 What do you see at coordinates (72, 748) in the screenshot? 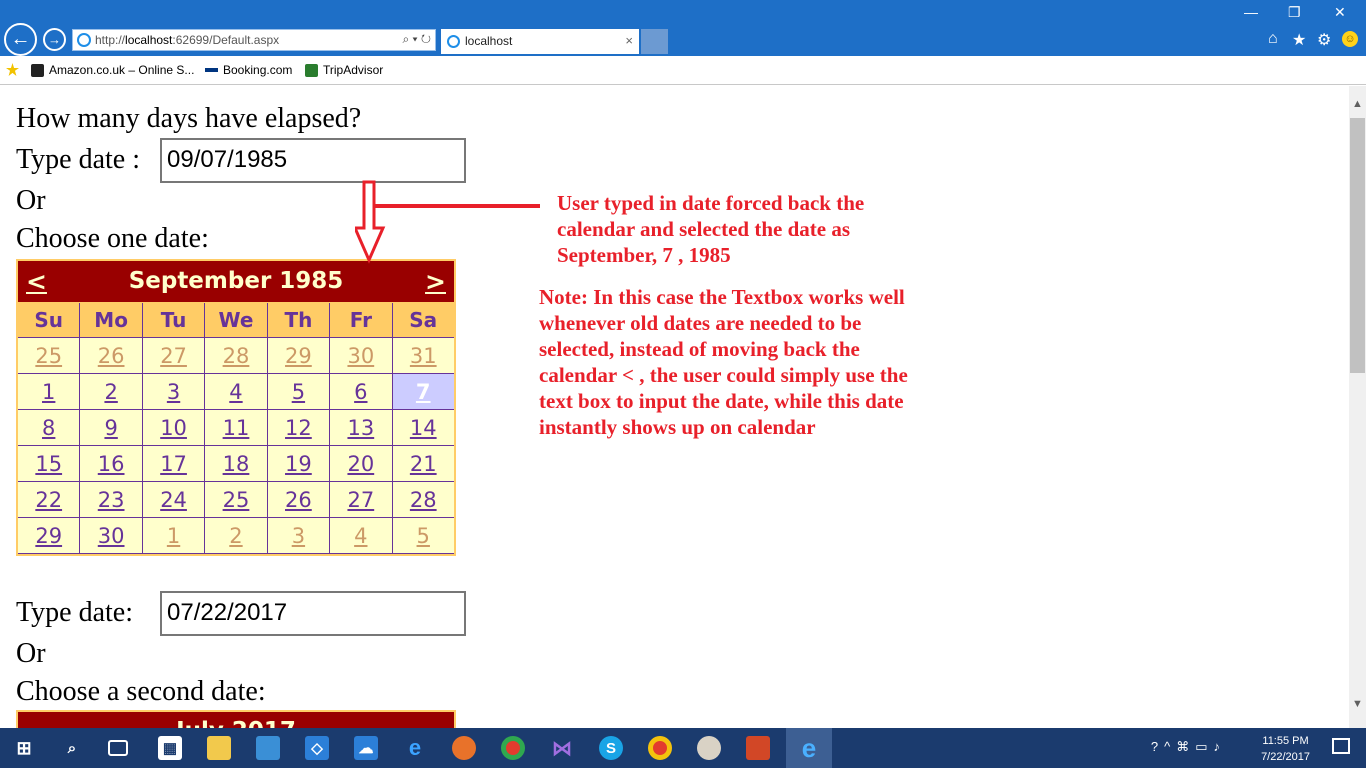
I see `search-icon: ⌕` at bounding box center [72, 748].